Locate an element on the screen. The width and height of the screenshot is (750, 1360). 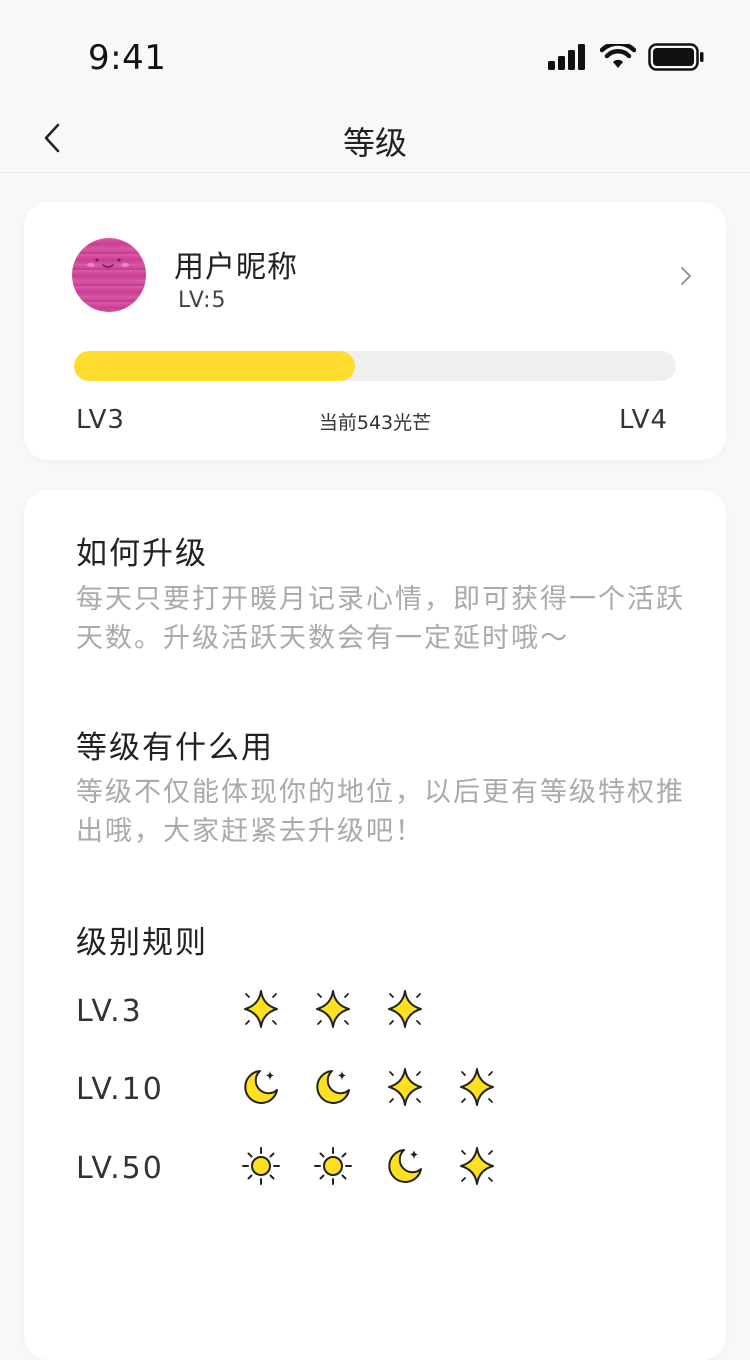
page-title: 等级 is located at coordinates (374, 143).